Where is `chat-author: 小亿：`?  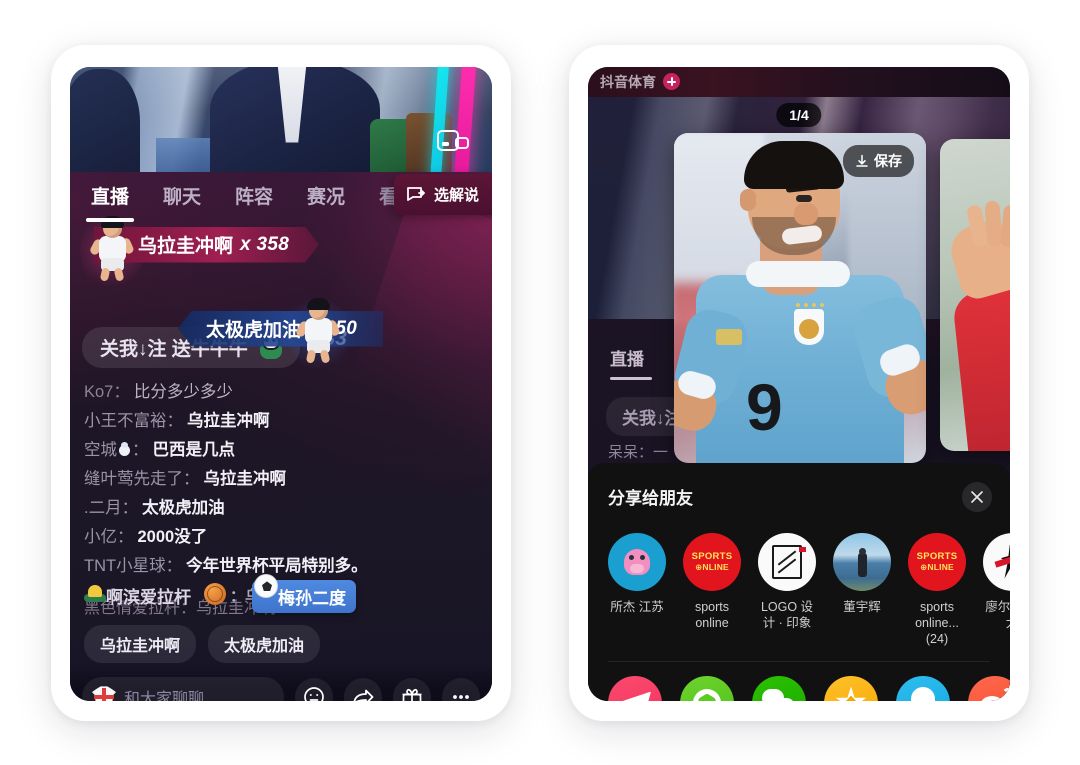 chat-author: 小亿： is located at coordinates (109, 537).